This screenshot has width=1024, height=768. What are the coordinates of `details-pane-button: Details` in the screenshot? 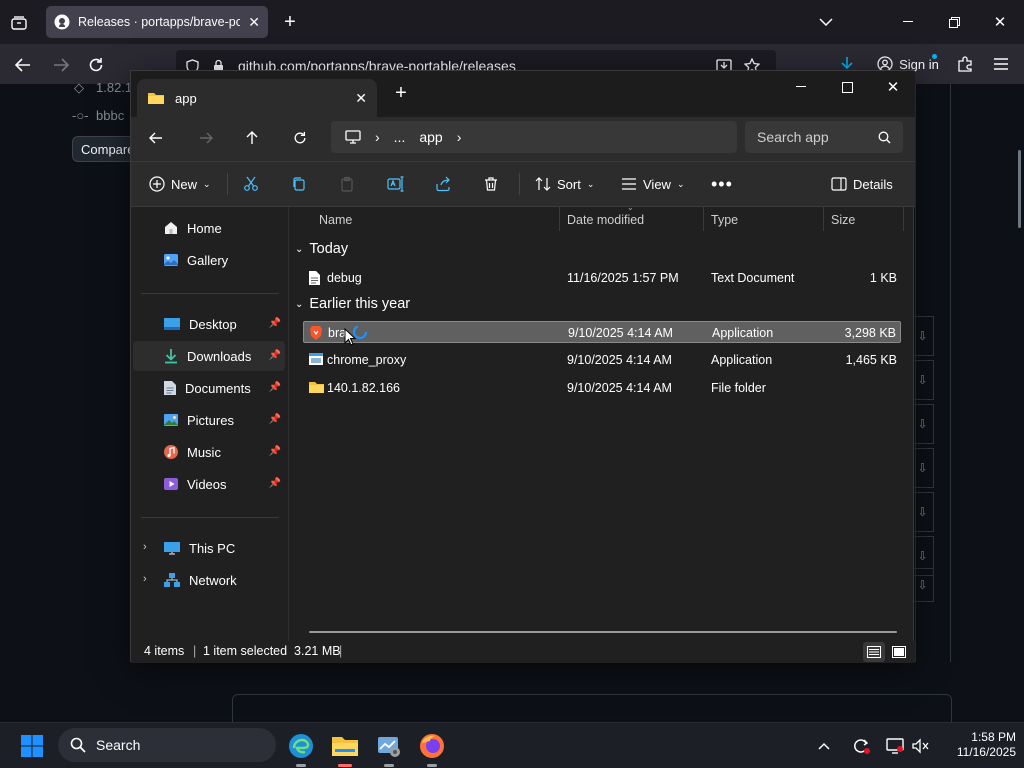 It's located at (862, 184).